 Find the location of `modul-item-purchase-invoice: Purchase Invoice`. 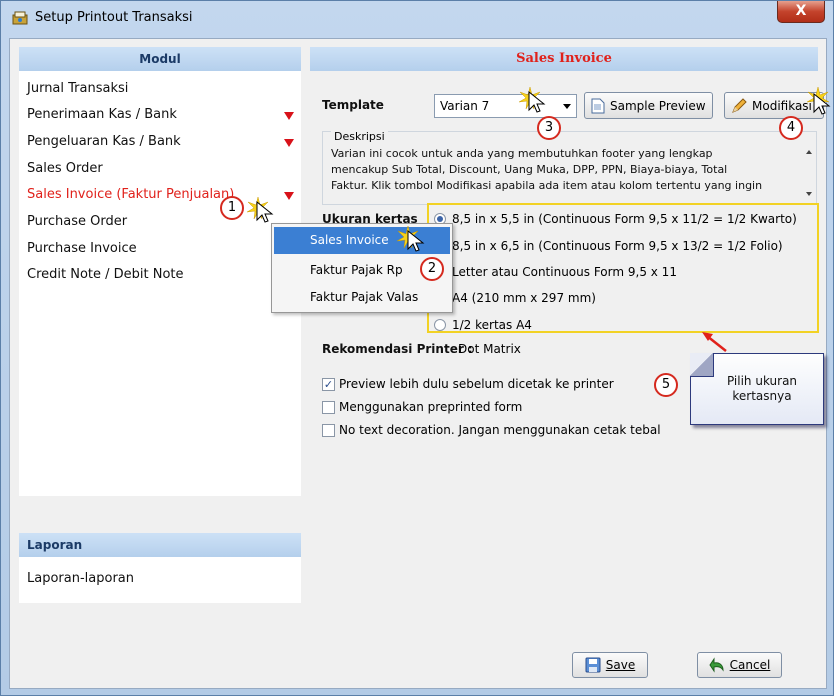

modul-item-purchase-invoice: Purchase Invoice is located at coordinates (82, 249).